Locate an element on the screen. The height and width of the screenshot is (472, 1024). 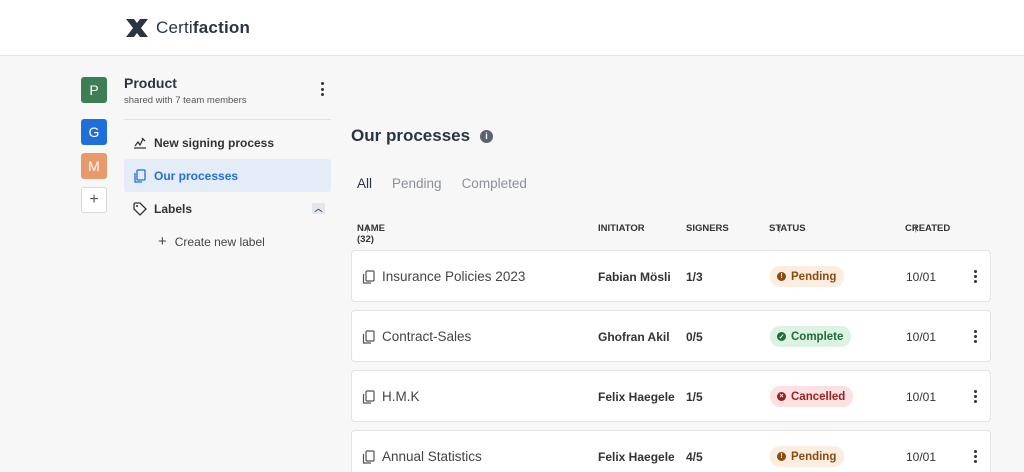
filter-tabs: All Pending Completed is located at coordinates (674, 183).